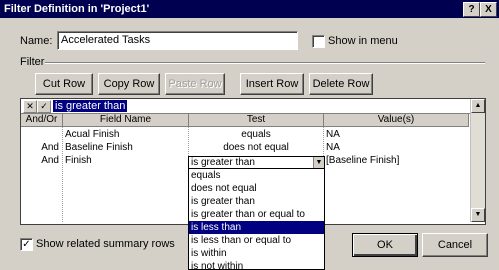  What do you see at coordinates (318, 41) in the screenshot?
I see `show-in-menu-checkbox` at bounding box center [318, 41].